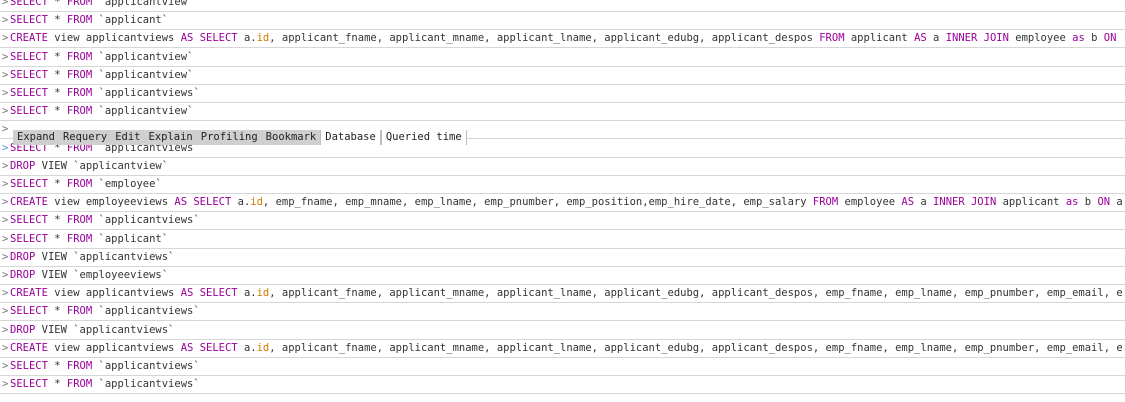  Describe the element at coordinates (127, 184) in the screenshot. I see `sql-text: `employee`` at that location.